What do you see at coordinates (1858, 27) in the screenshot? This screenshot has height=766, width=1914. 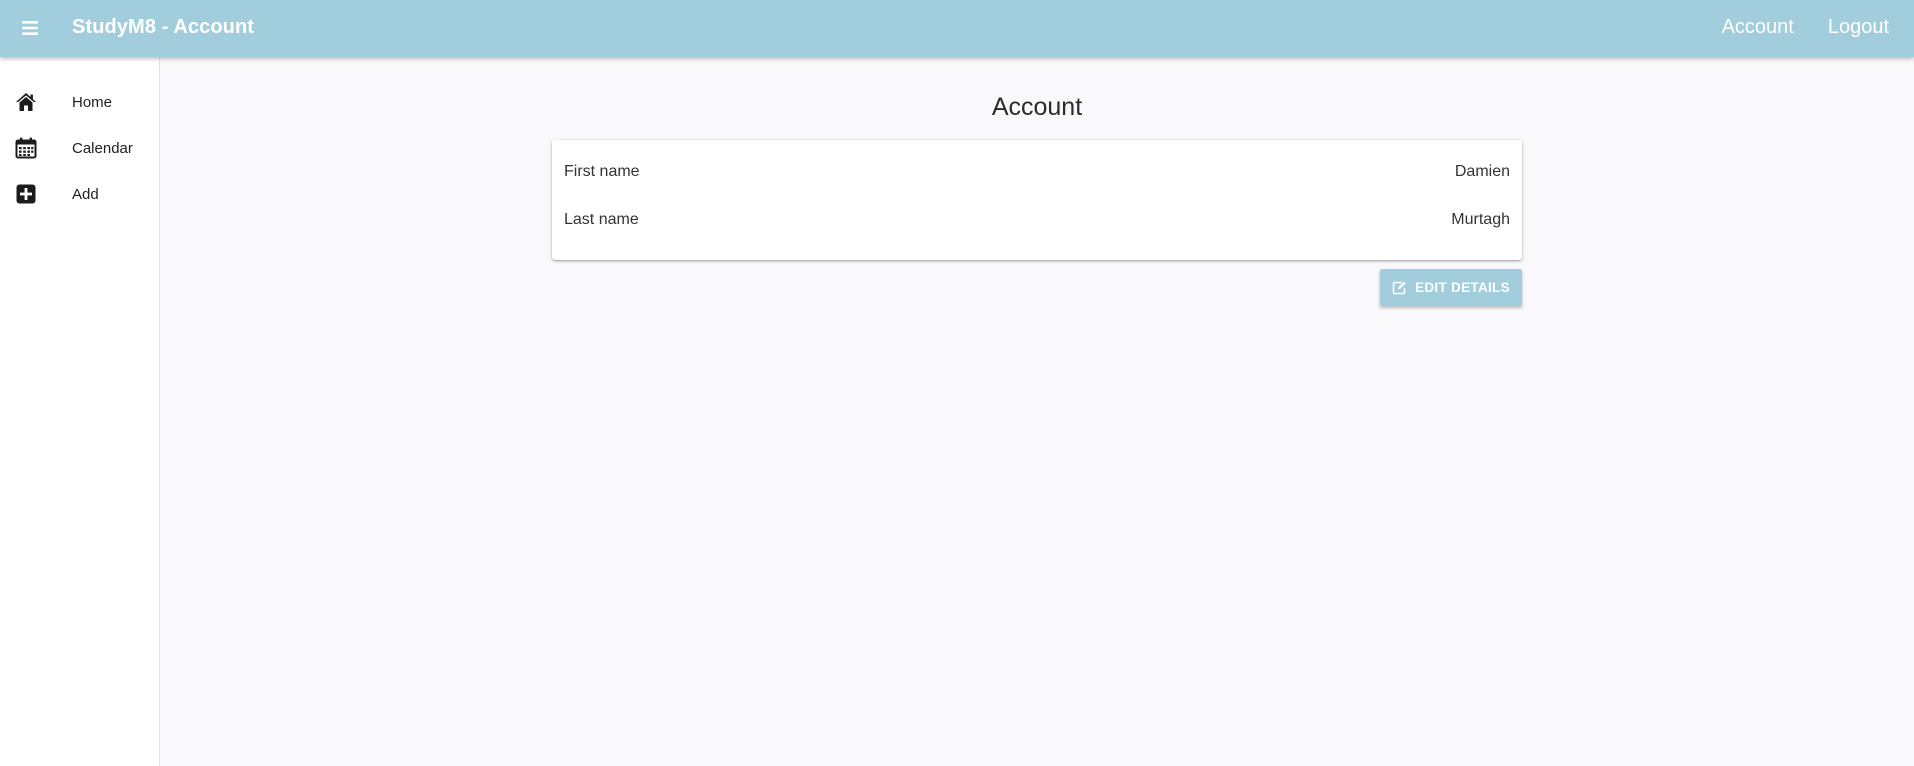 I see `nav-logout-link: Logout` at bounding box center [1858, 27].